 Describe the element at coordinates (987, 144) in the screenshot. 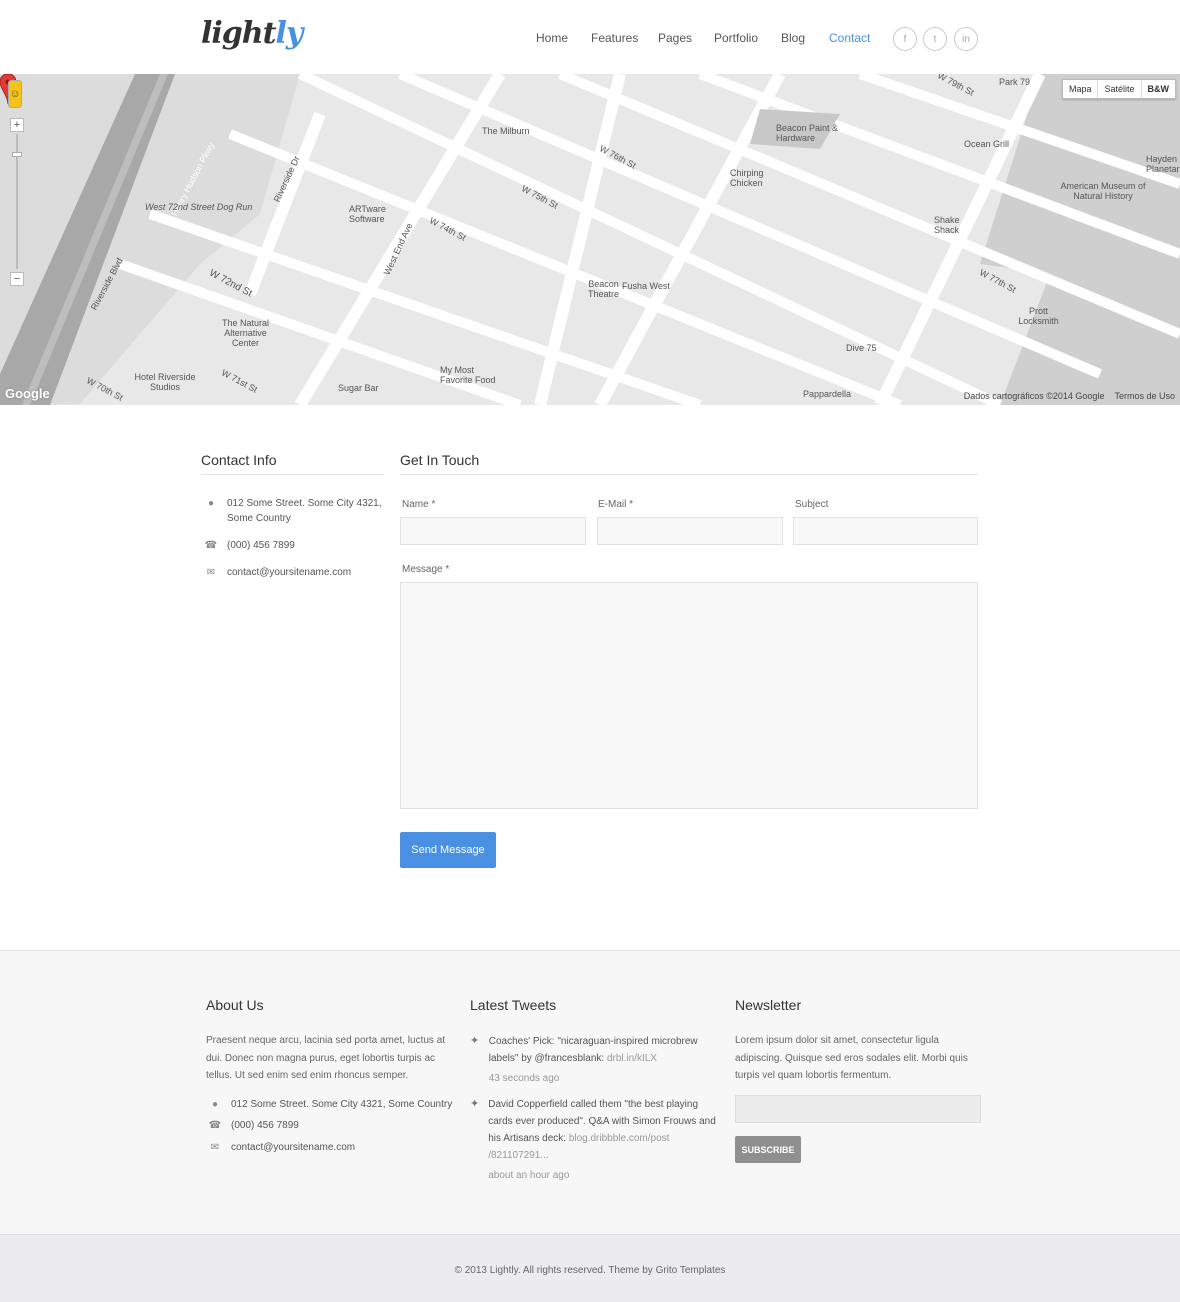

I see `map-label: Ocean Grill` at that location.